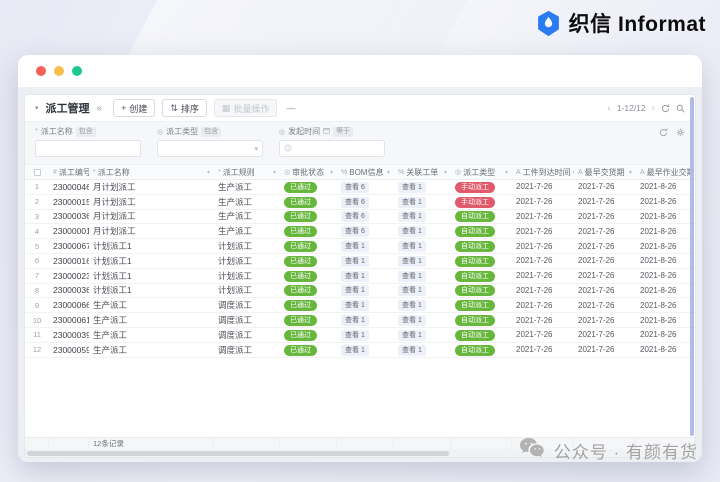  Describe the element at coordinates (680, 108) in the screenshot. I see `search-icon` at that location.